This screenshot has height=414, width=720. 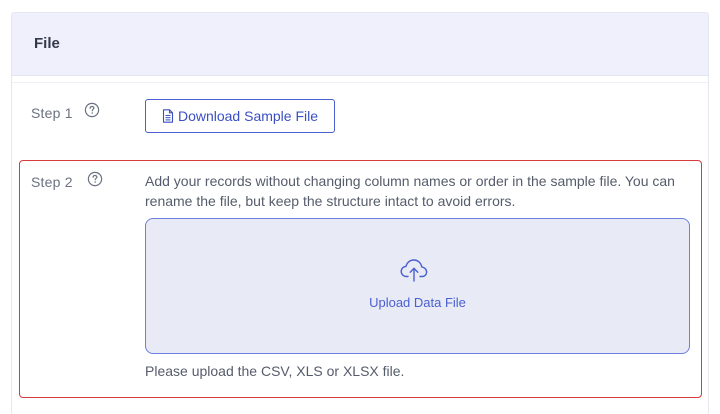 I want to click on cloud-upload-icon, so click(x=414, y=270).